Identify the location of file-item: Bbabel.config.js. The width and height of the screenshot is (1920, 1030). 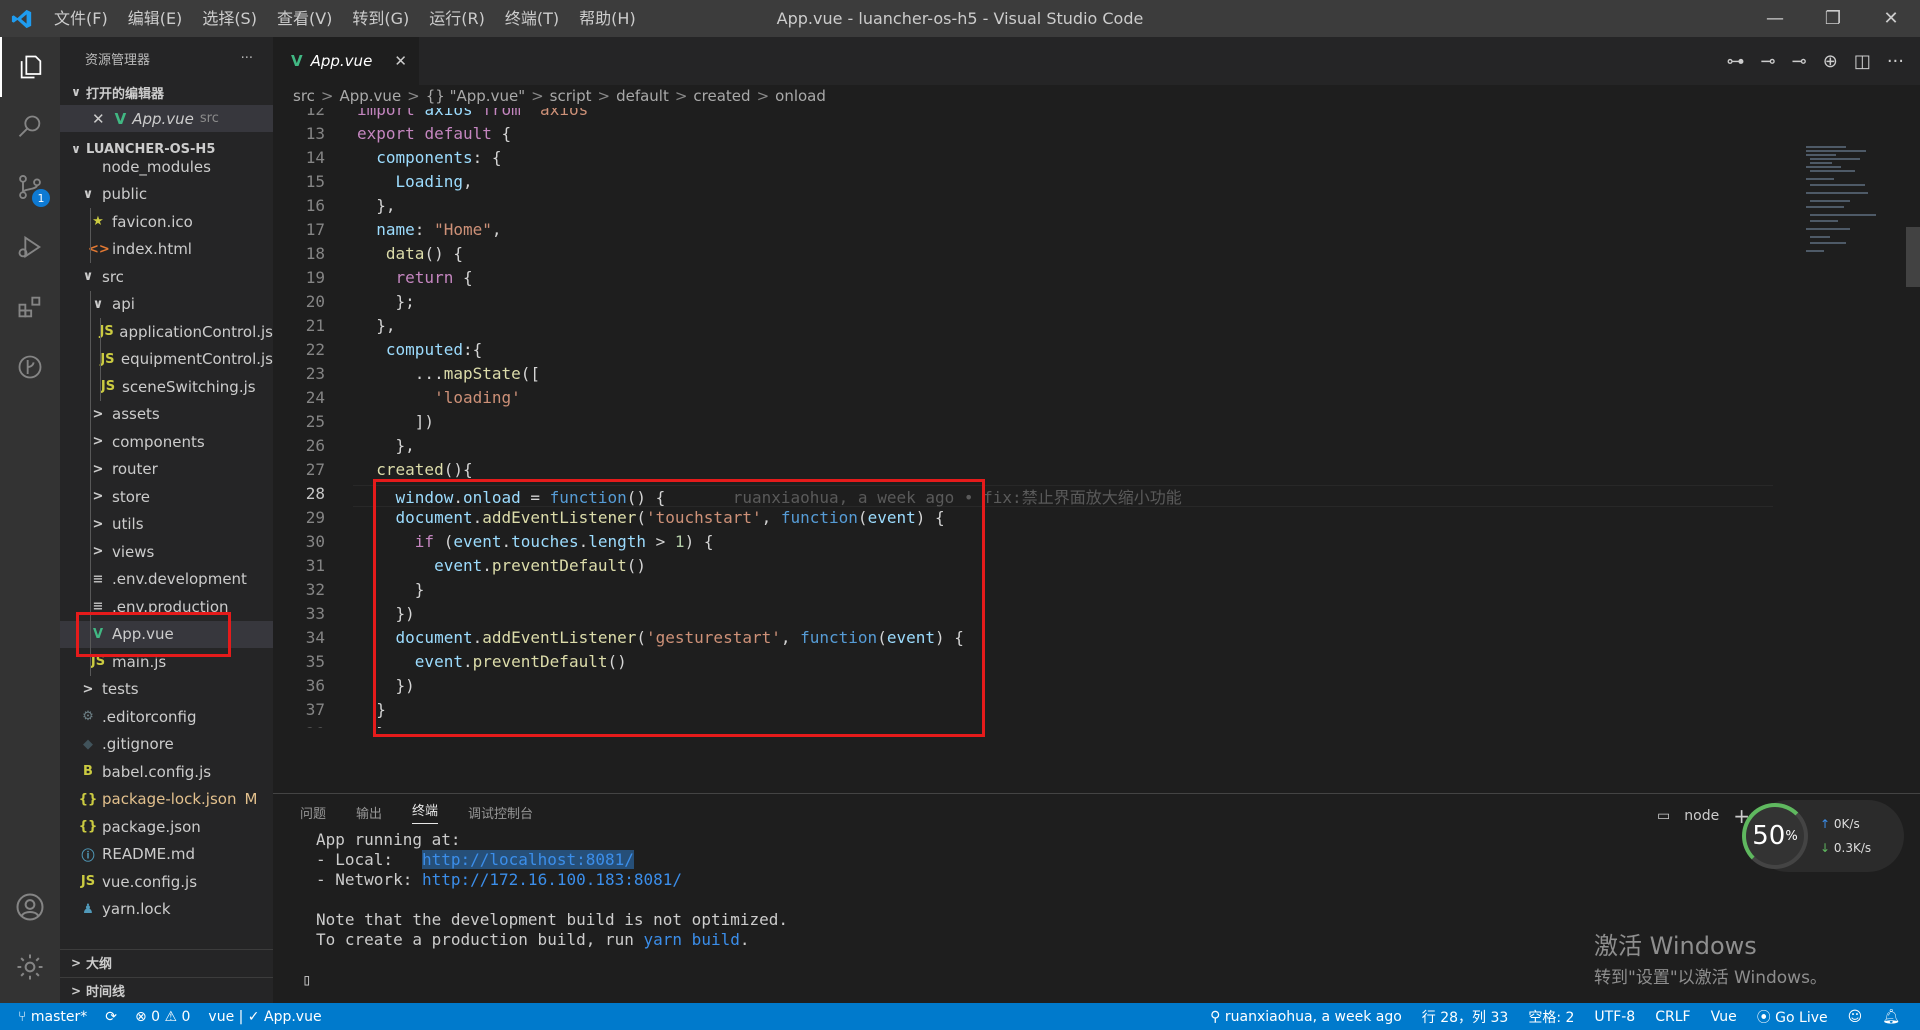
(166, 772).